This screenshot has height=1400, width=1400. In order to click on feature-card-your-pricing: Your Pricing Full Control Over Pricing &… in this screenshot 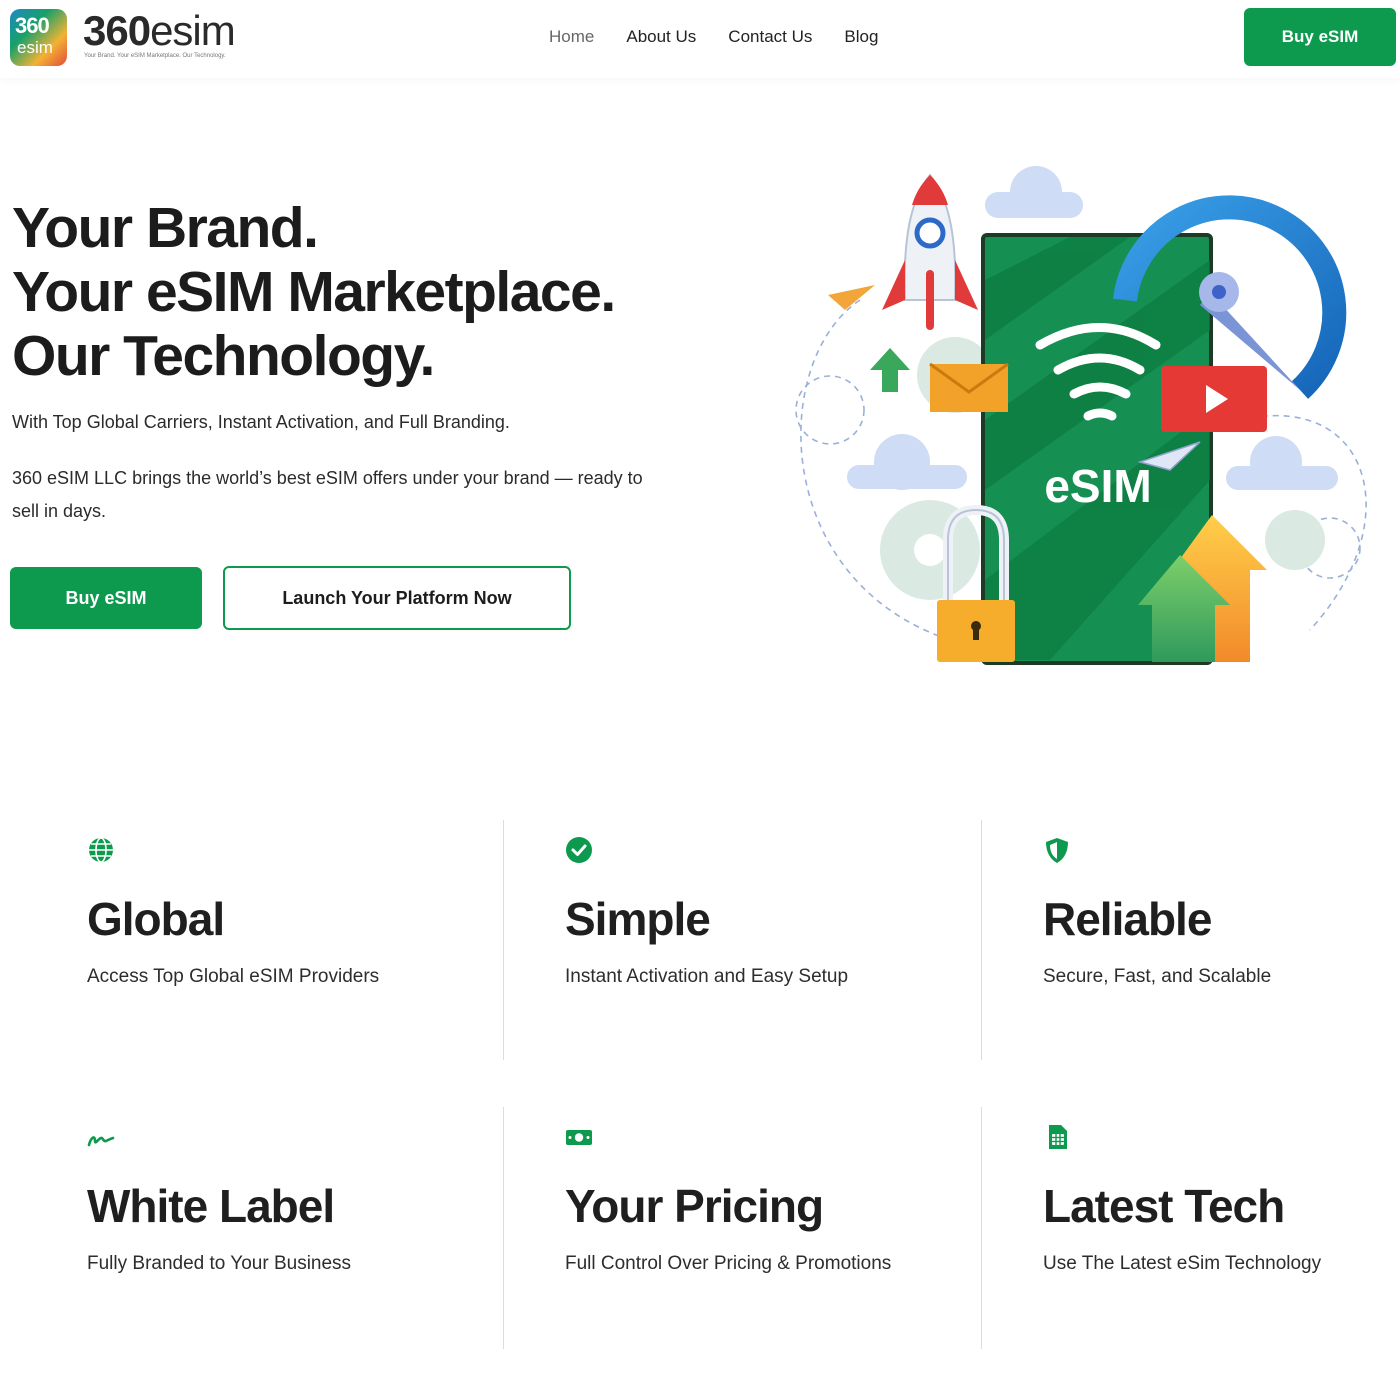, I will do `click(804, 1227)`.